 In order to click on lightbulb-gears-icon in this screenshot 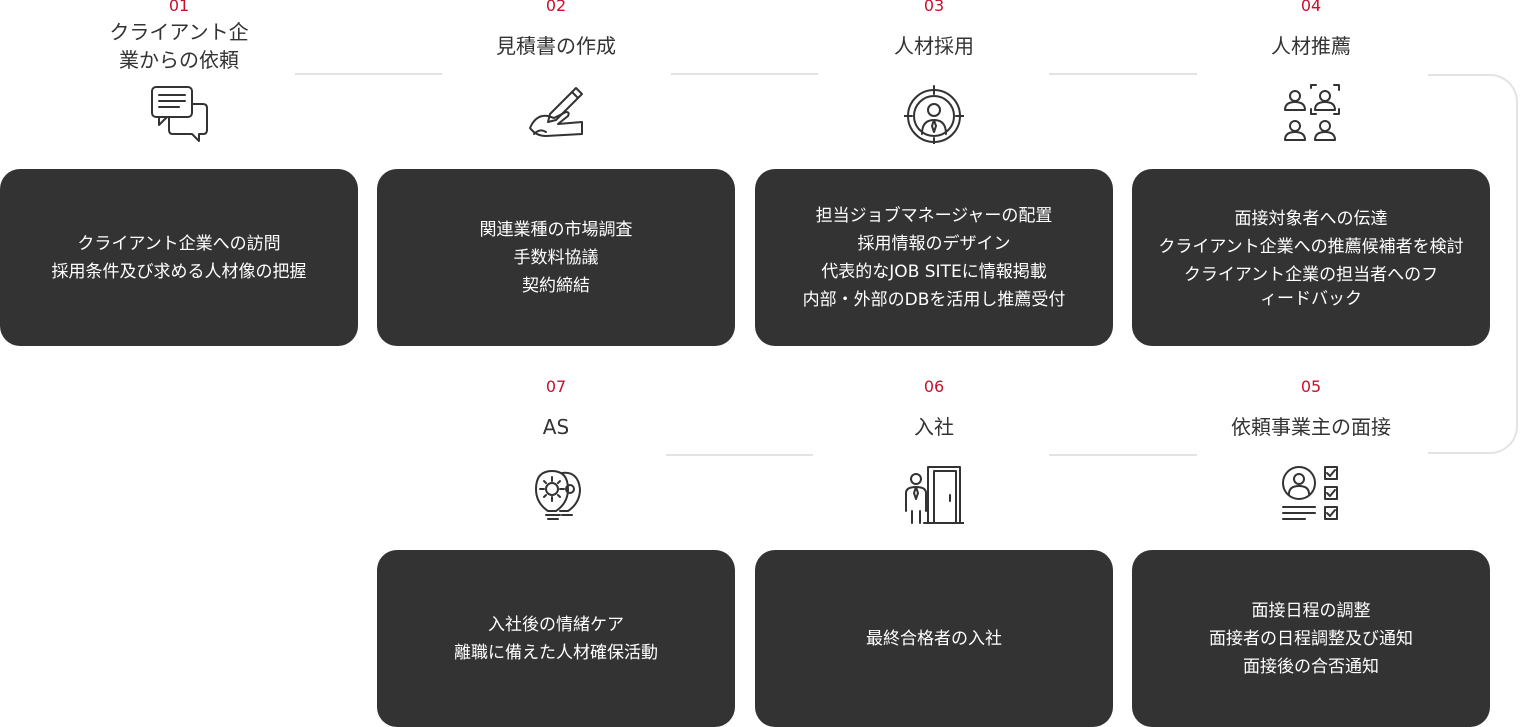, I will do `click(556, 495)`.